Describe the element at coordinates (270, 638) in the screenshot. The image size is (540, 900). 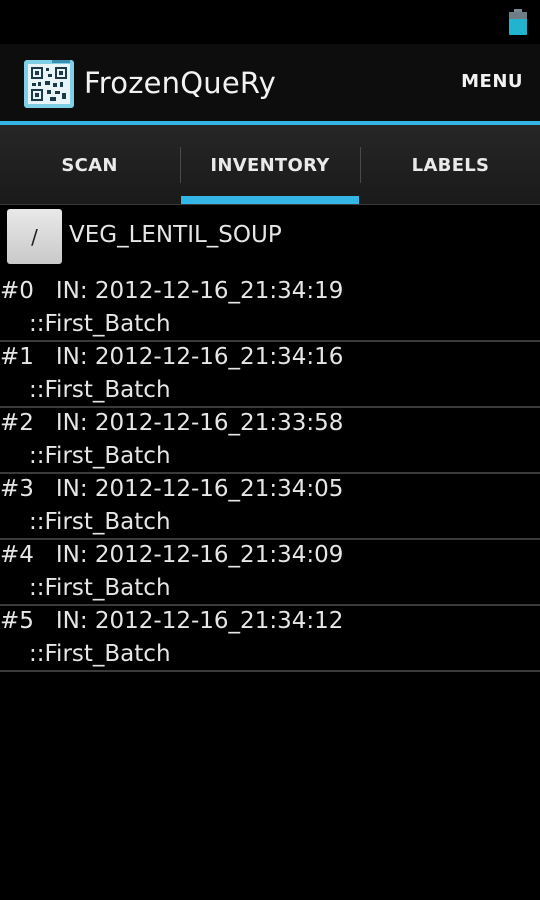
I see `inventory-entry: #5 IN: 2012-12-16_21:34:12 ::First_Batch` at that location.